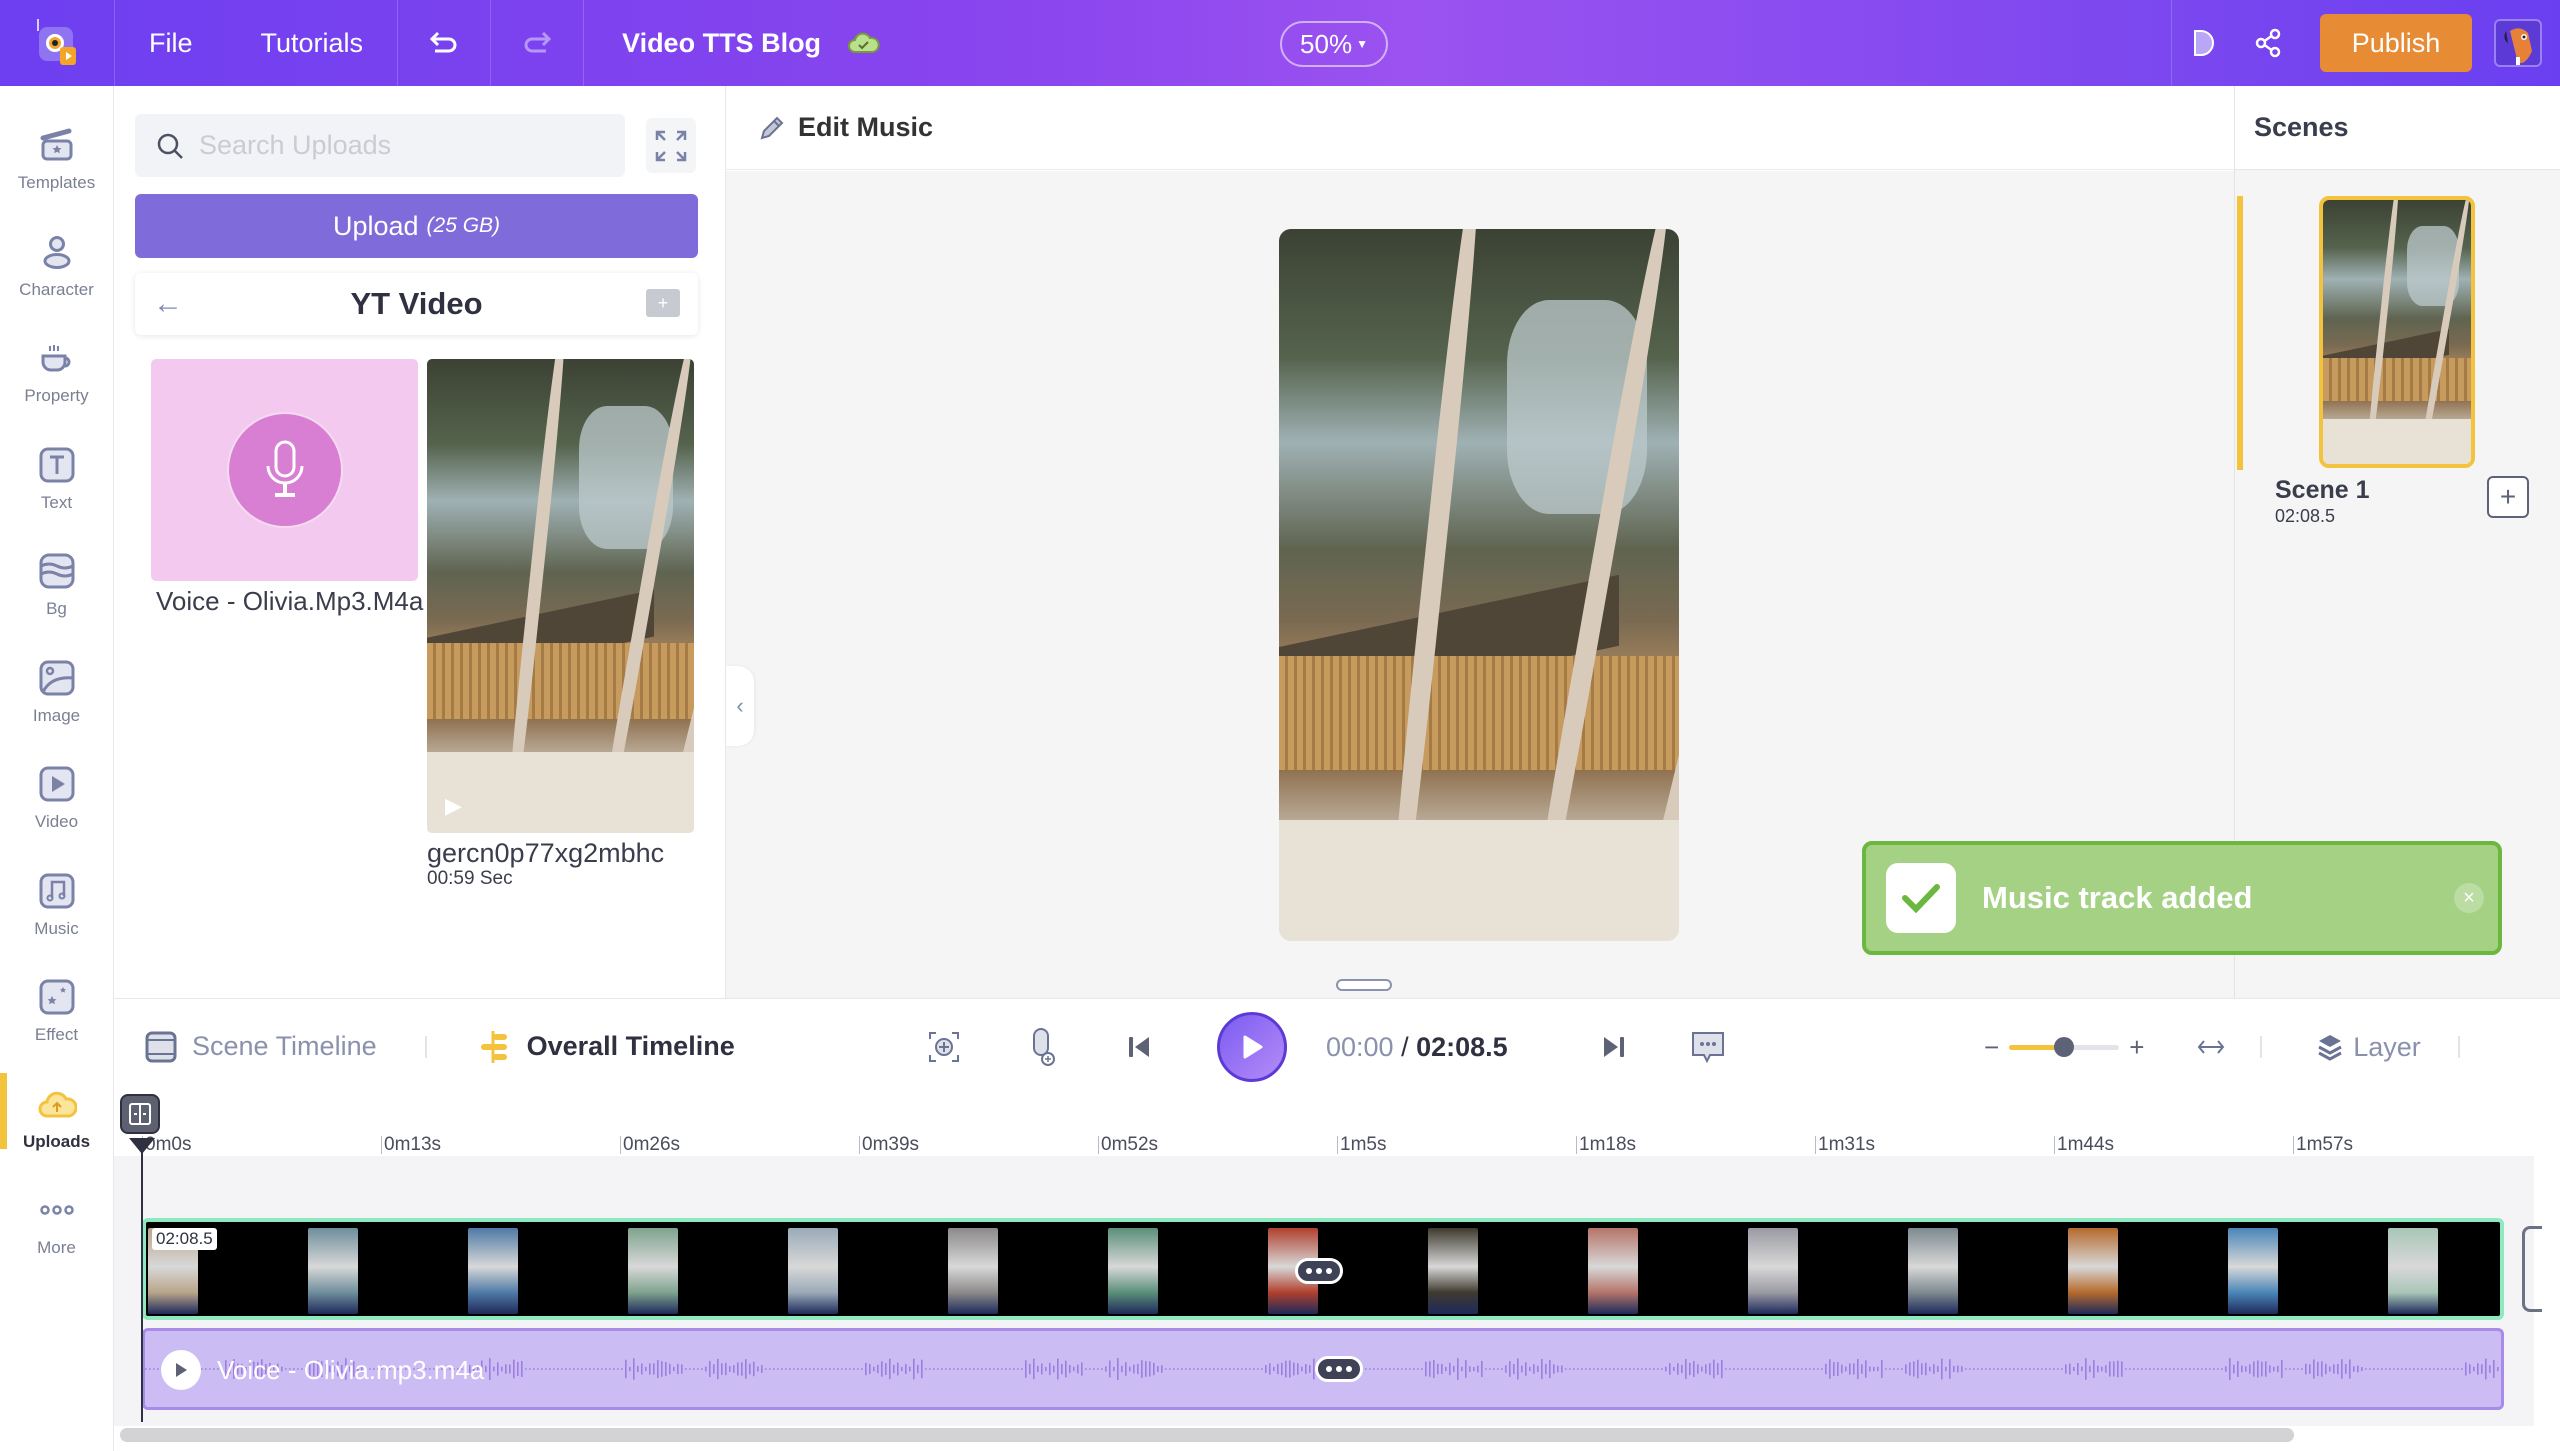 This screenshot has width=2560, height=1451. Describe the element at coordinates (56, 1011) in the screenshot. I see `sidebar-item-effect: Effect` at that location.